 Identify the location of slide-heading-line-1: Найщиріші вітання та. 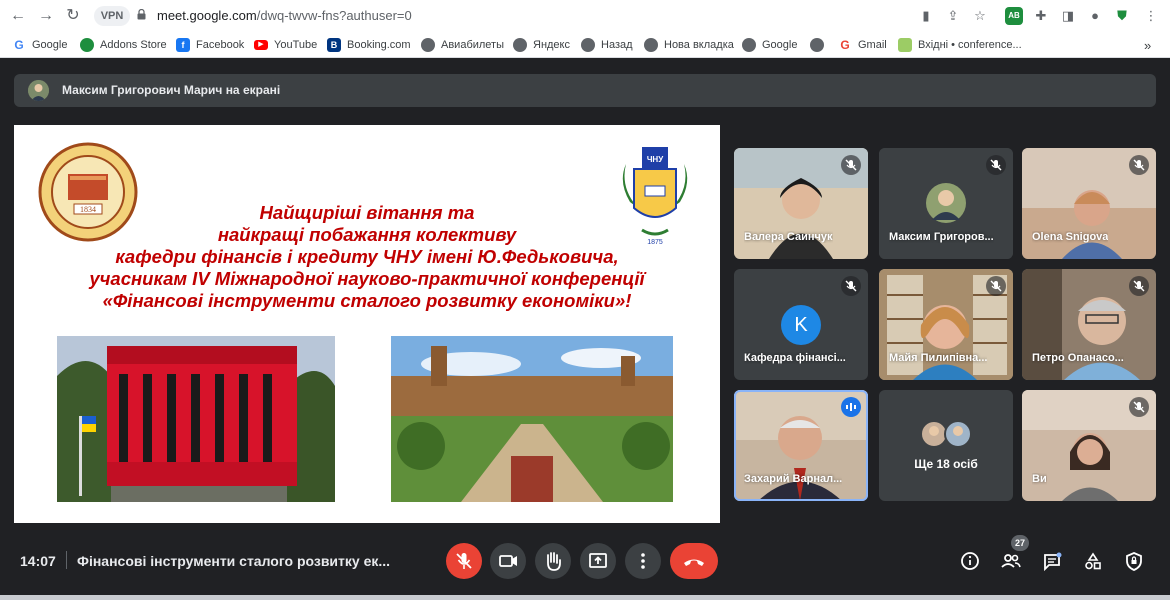
(367, 212).